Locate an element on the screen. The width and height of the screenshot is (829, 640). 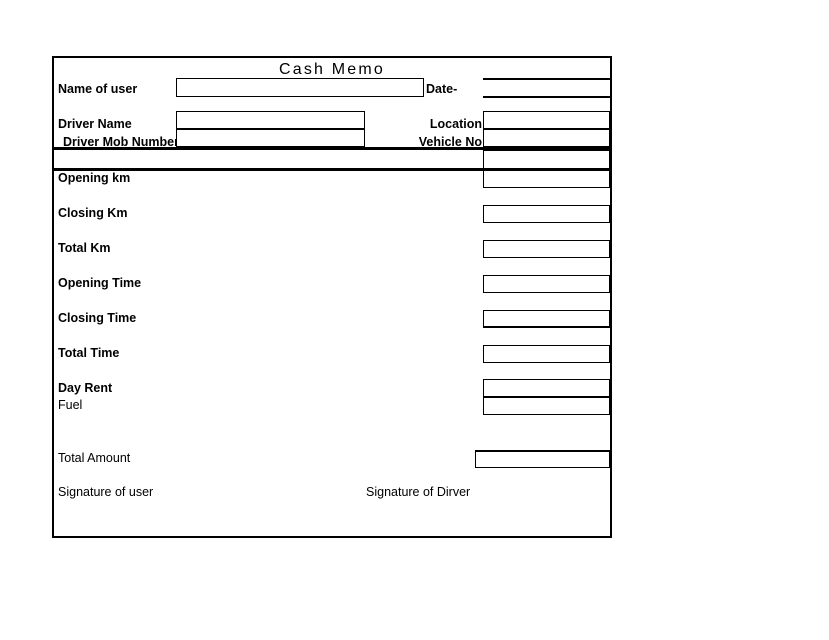
date-label: Date- is located at coordinates (442, 89).